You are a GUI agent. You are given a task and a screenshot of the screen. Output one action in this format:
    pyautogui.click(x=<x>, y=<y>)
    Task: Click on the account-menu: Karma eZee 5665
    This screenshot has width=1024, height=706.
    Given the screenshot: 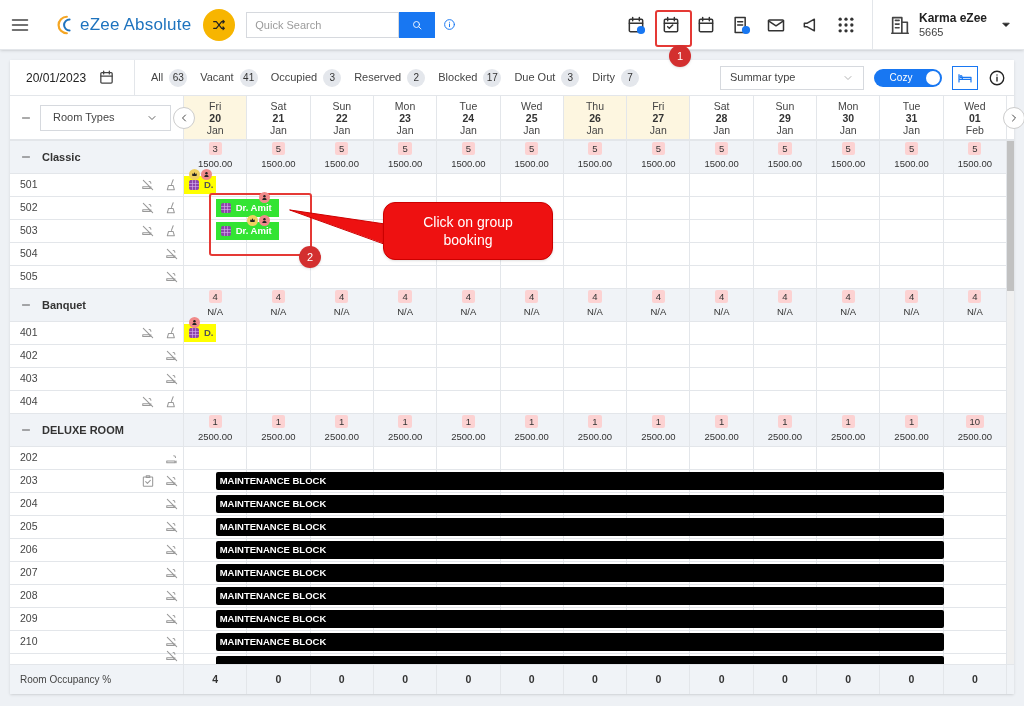 What is the action you would take?
    pyautogui.click(x=948, y=25)
    